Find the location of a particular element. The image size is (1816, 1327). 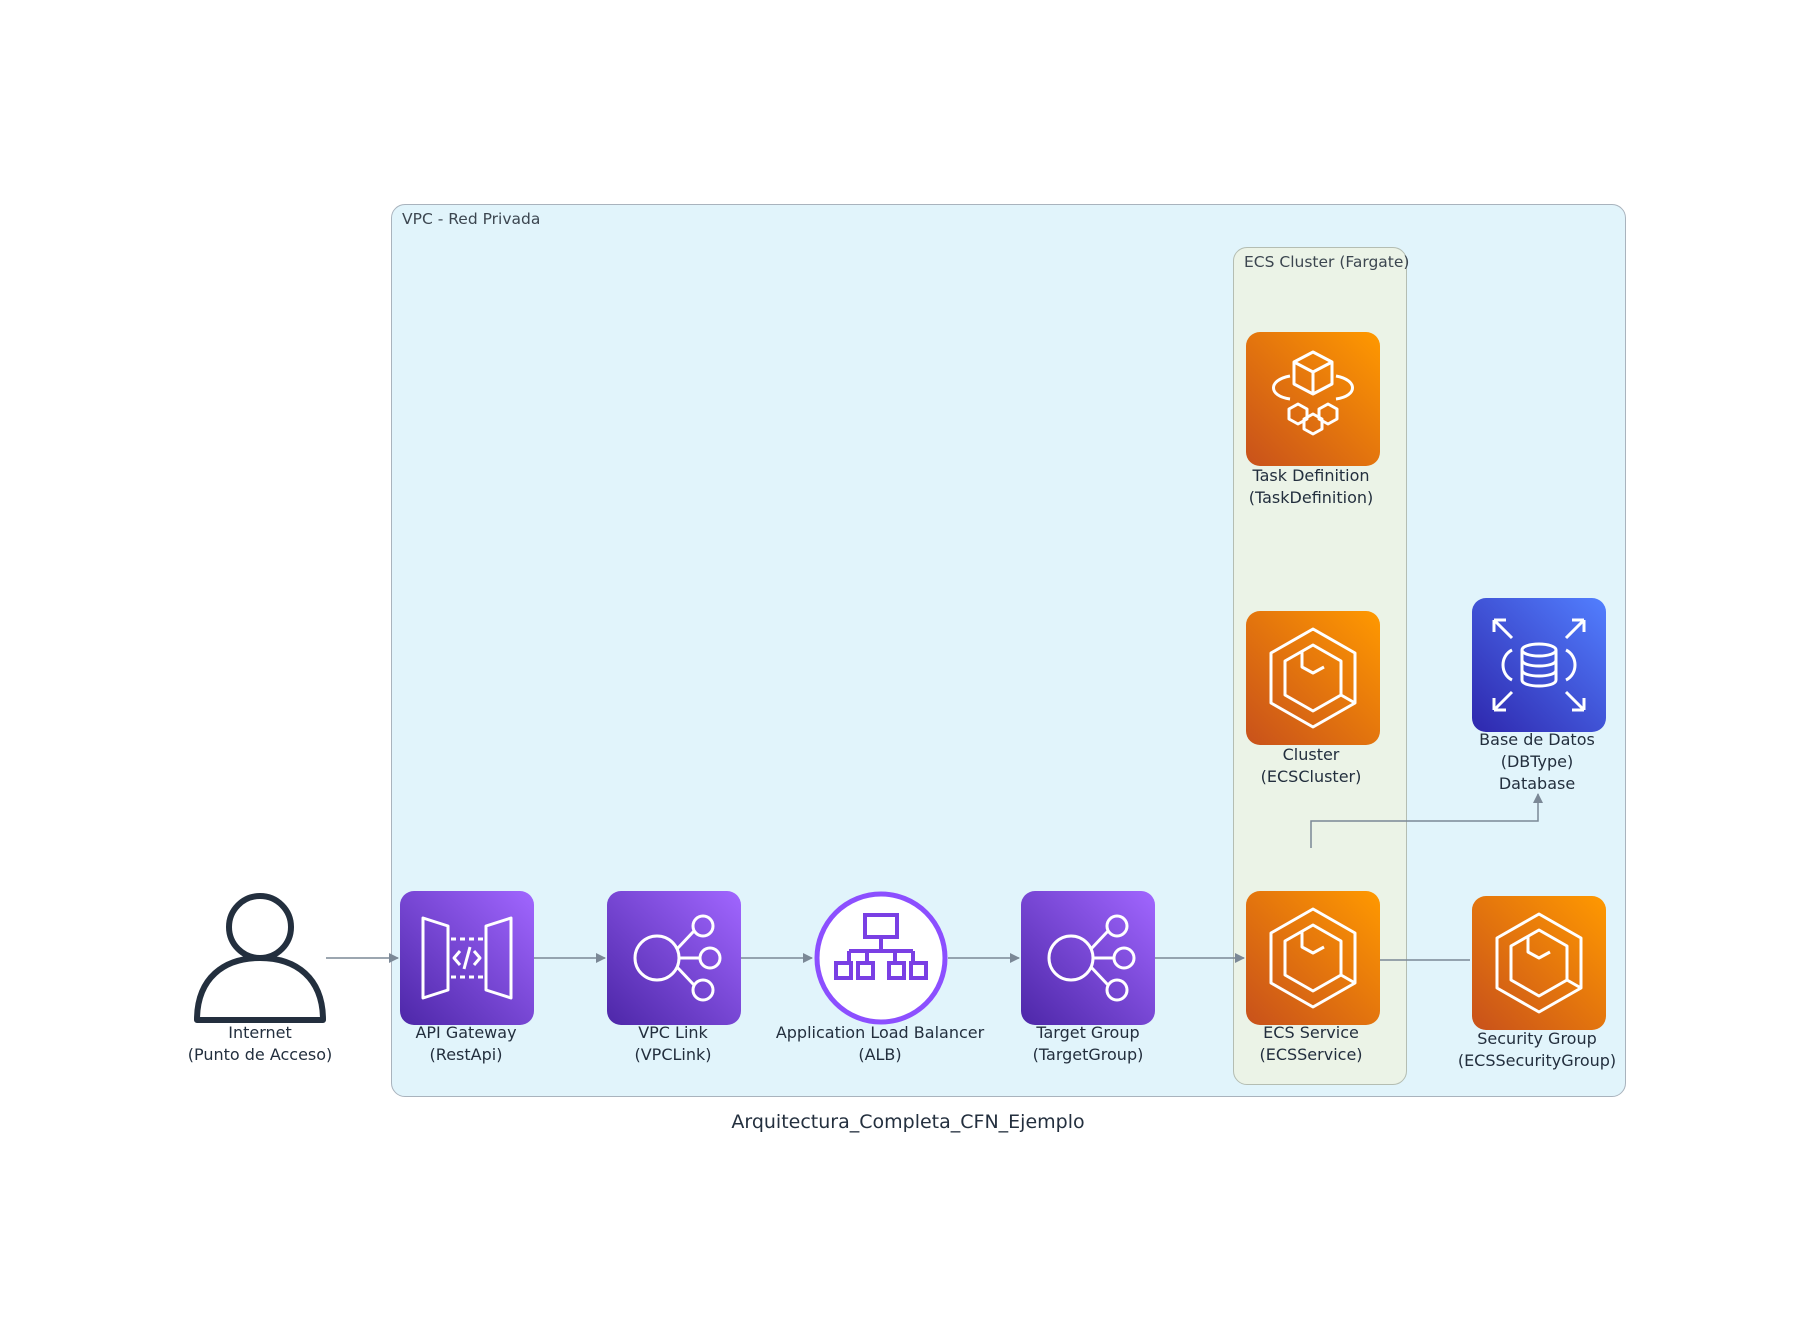

diagram-title: Arquitectura_Completa_CFN_Ejemplo is located at coordinates (908, 1122).